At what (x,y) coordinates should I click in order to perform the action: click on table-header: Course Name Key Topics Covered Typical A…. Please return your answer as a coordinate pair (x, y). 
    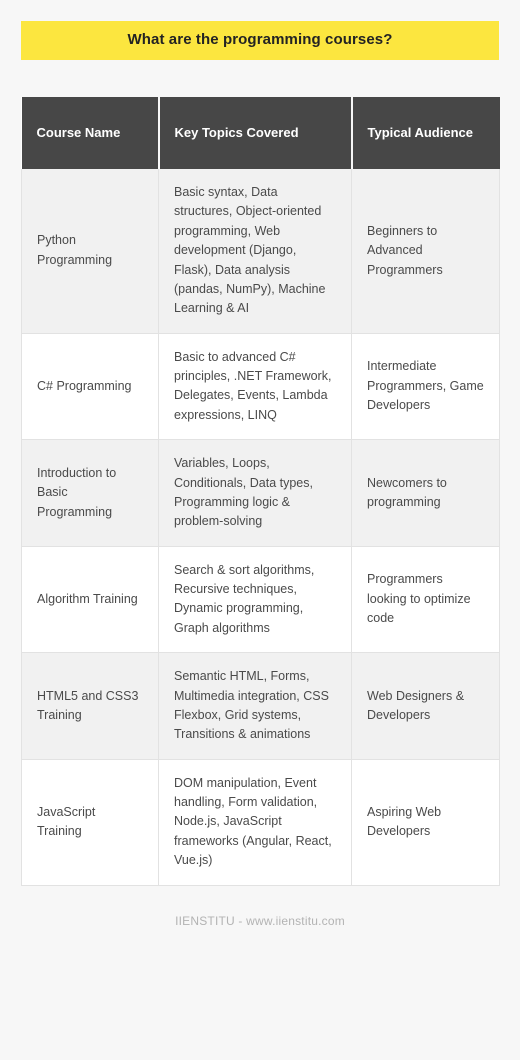
    Looking at the image, I should click on (260, 133).